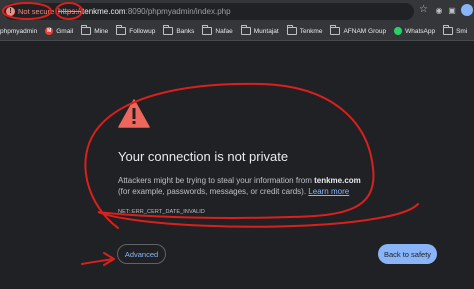 The width and height of the screenshot is (474, 289). I want to click on learn-more-link: Learn more, so click(328, 191).